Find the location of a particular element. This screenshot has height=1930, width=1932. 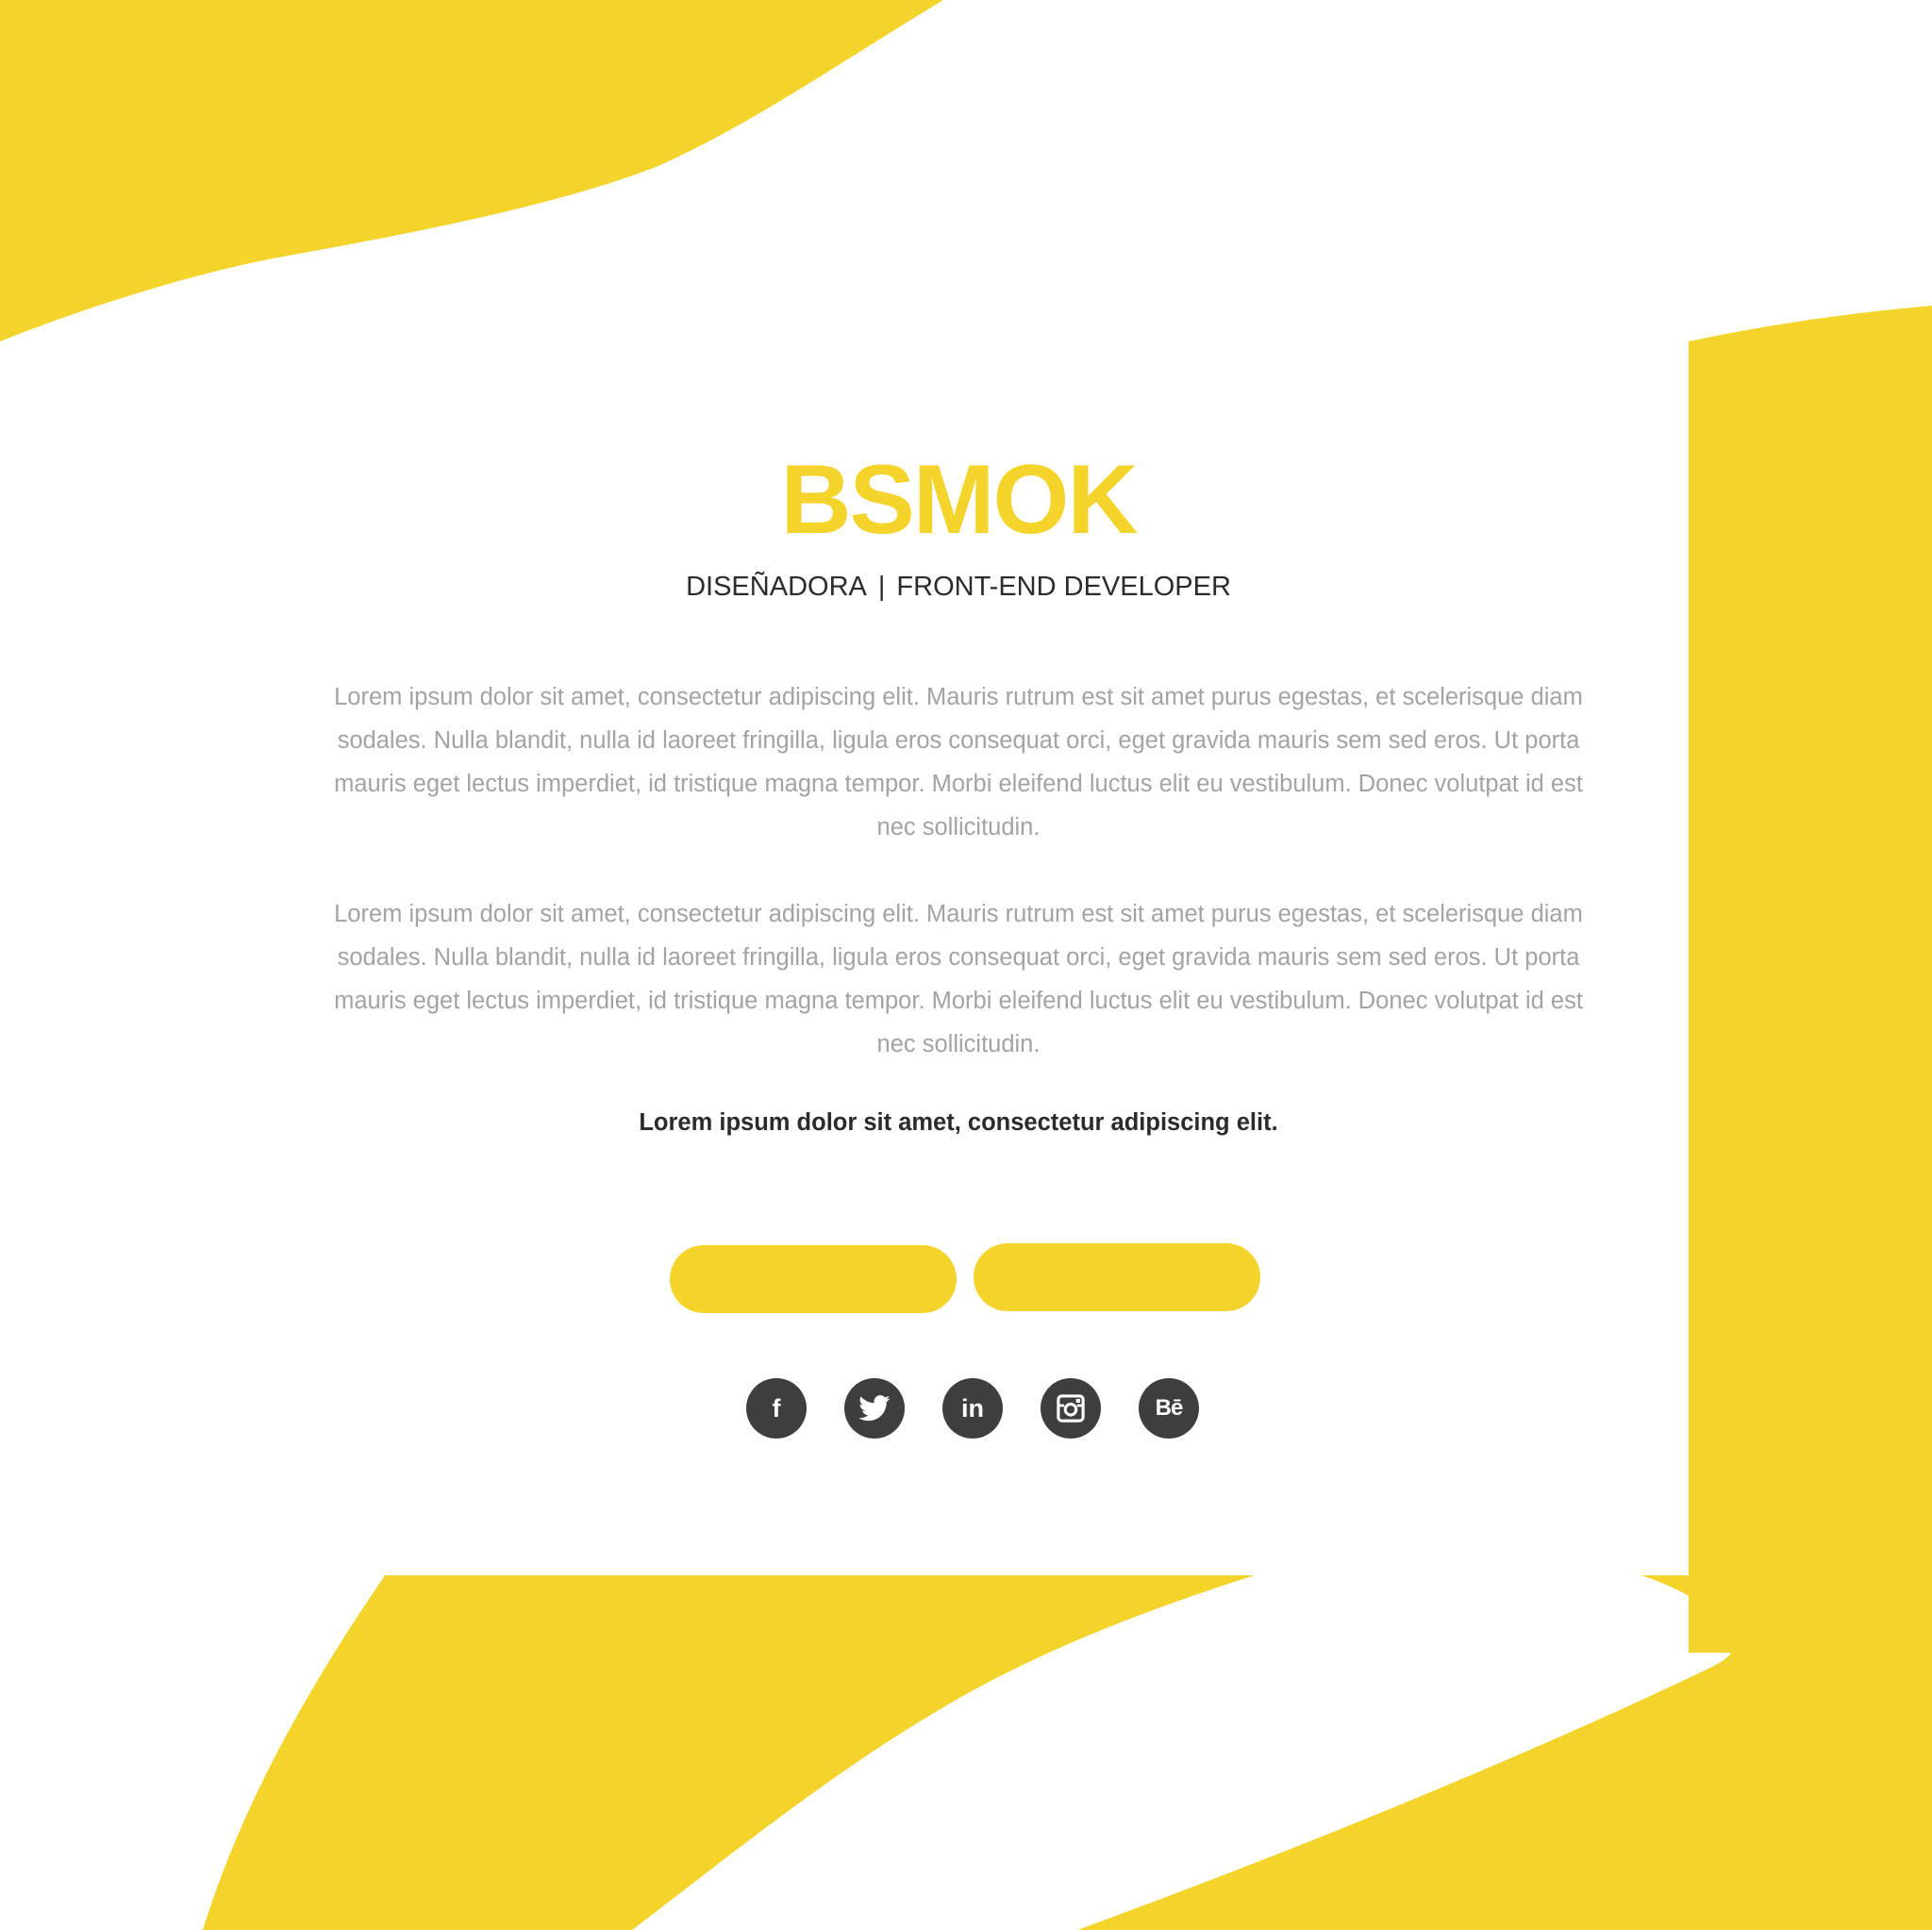

facebook-link: f is located at coordinates (777, 1408).